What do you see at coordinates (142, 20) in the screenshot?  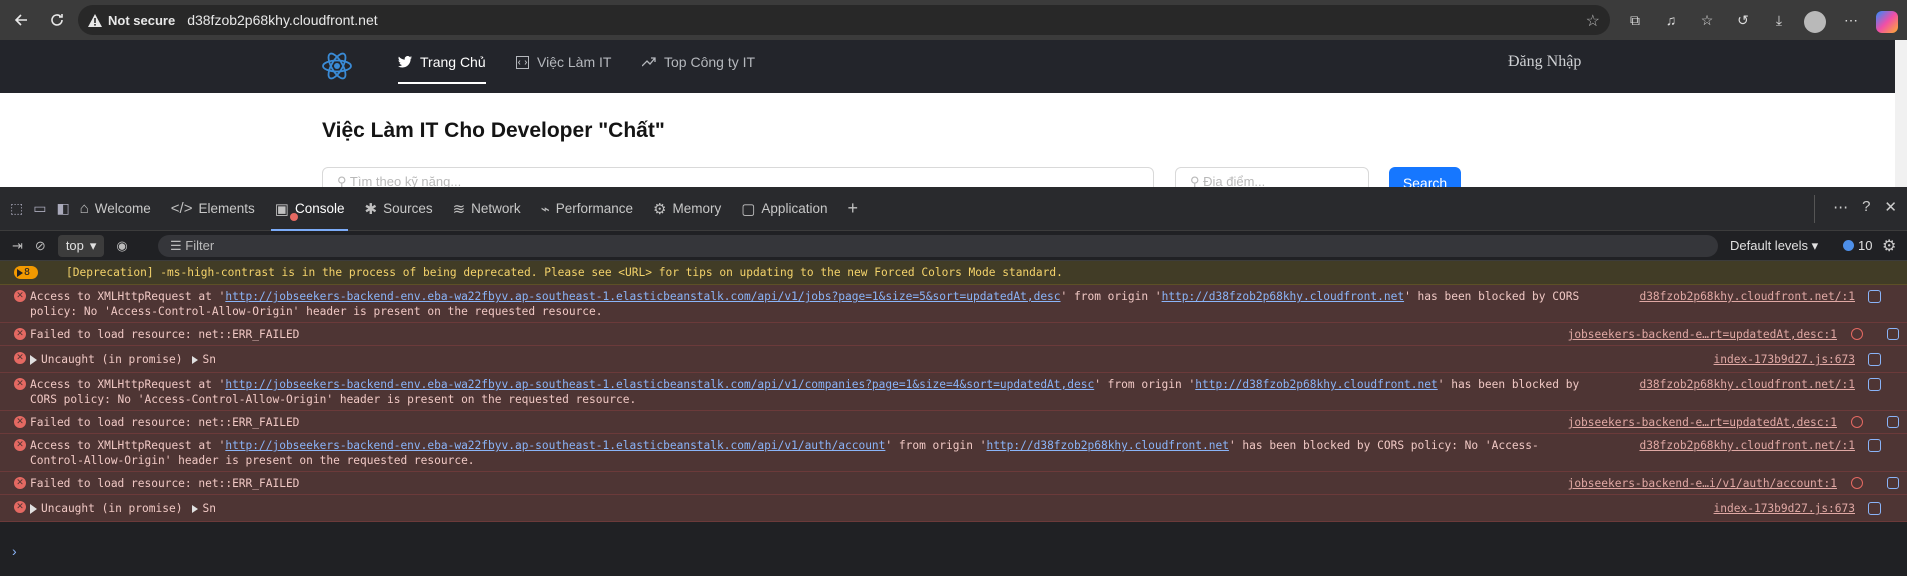 I see `security-label: Not secure` at bounding box center [142, 20].